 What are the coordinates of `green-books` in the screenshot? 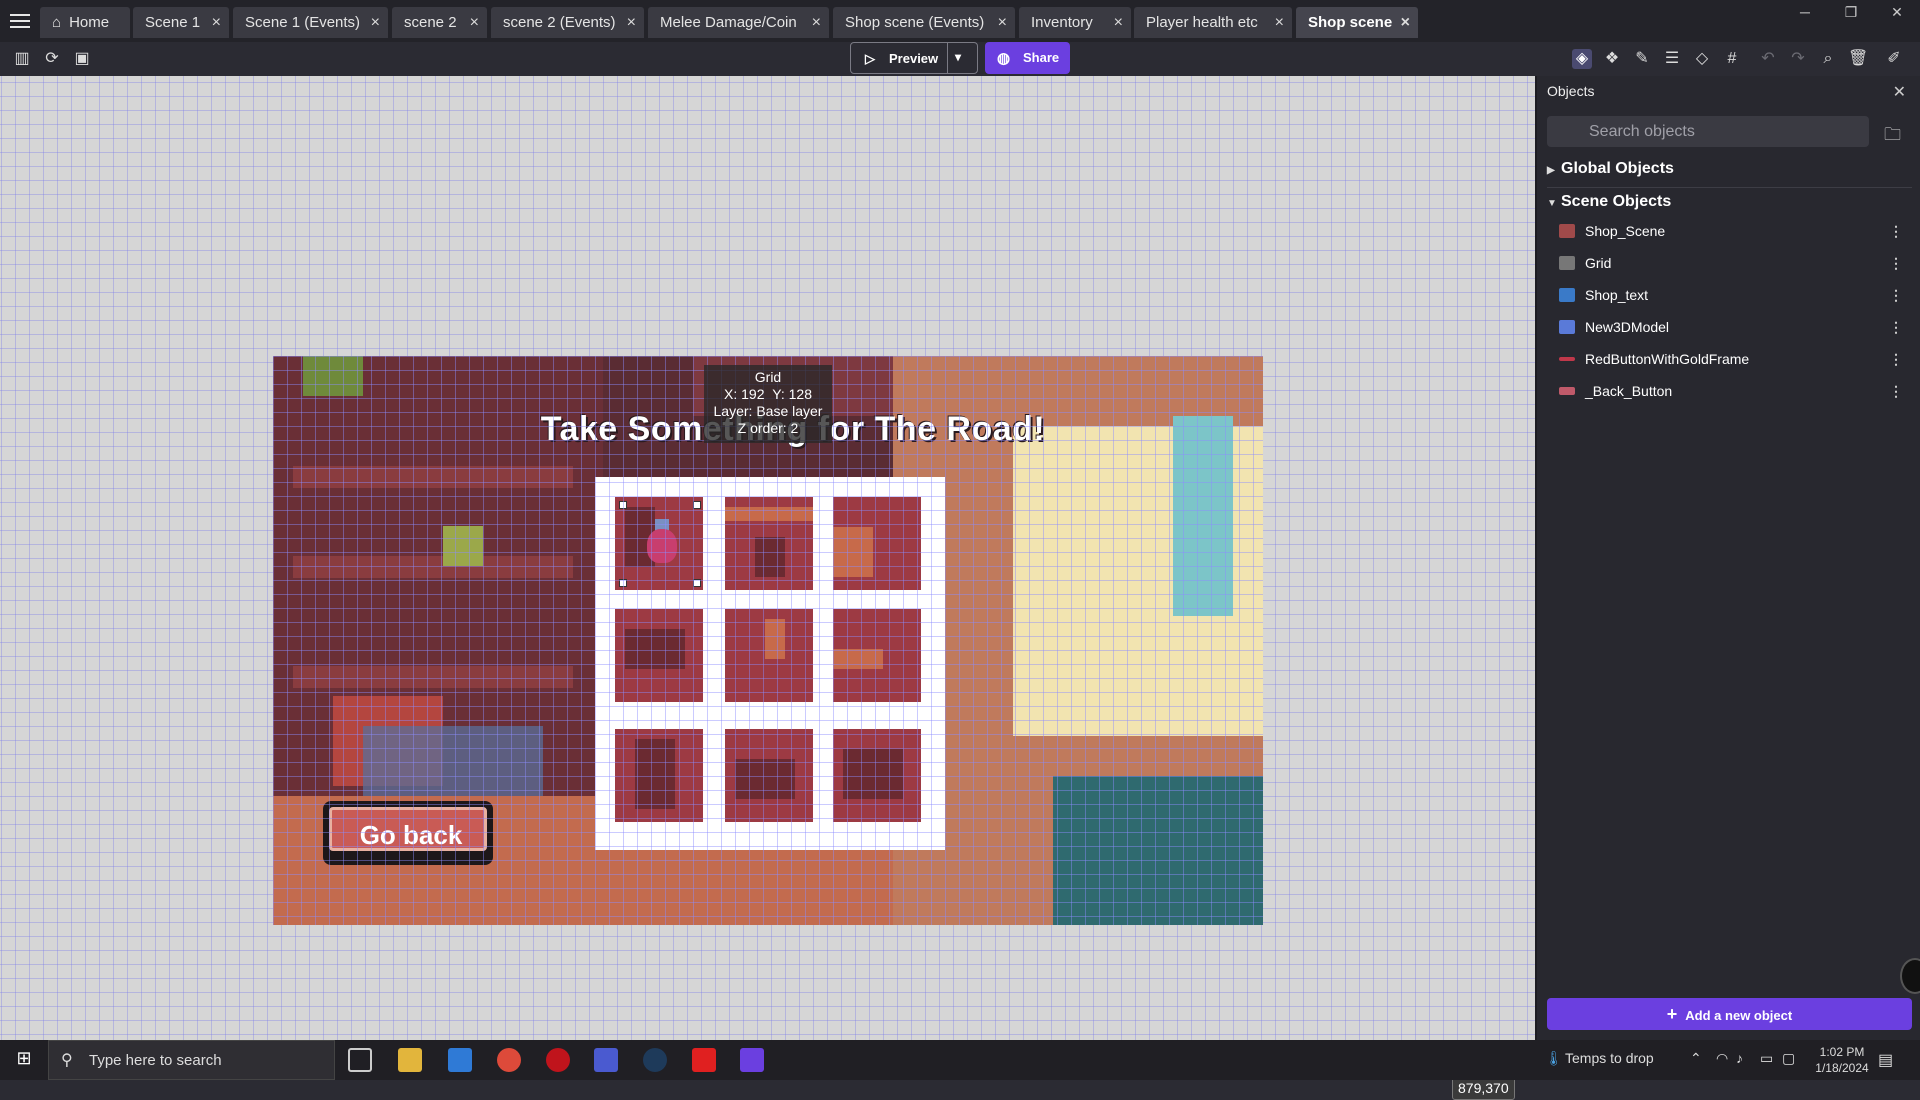 It's located at (463, 546).